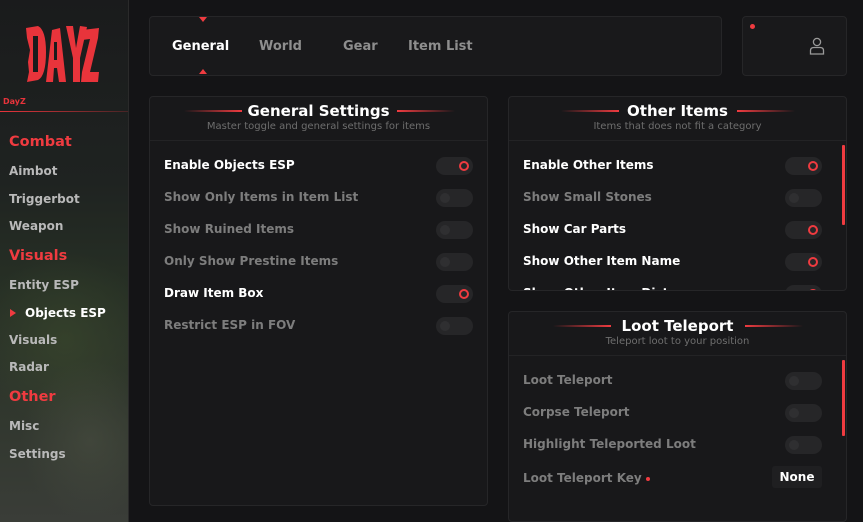 The image size is (863, 522). What do you see at coordinates (203, 71) in the screenshot?
I see `tab-indicator-bottom-icon` at bounding box center [203, 71].